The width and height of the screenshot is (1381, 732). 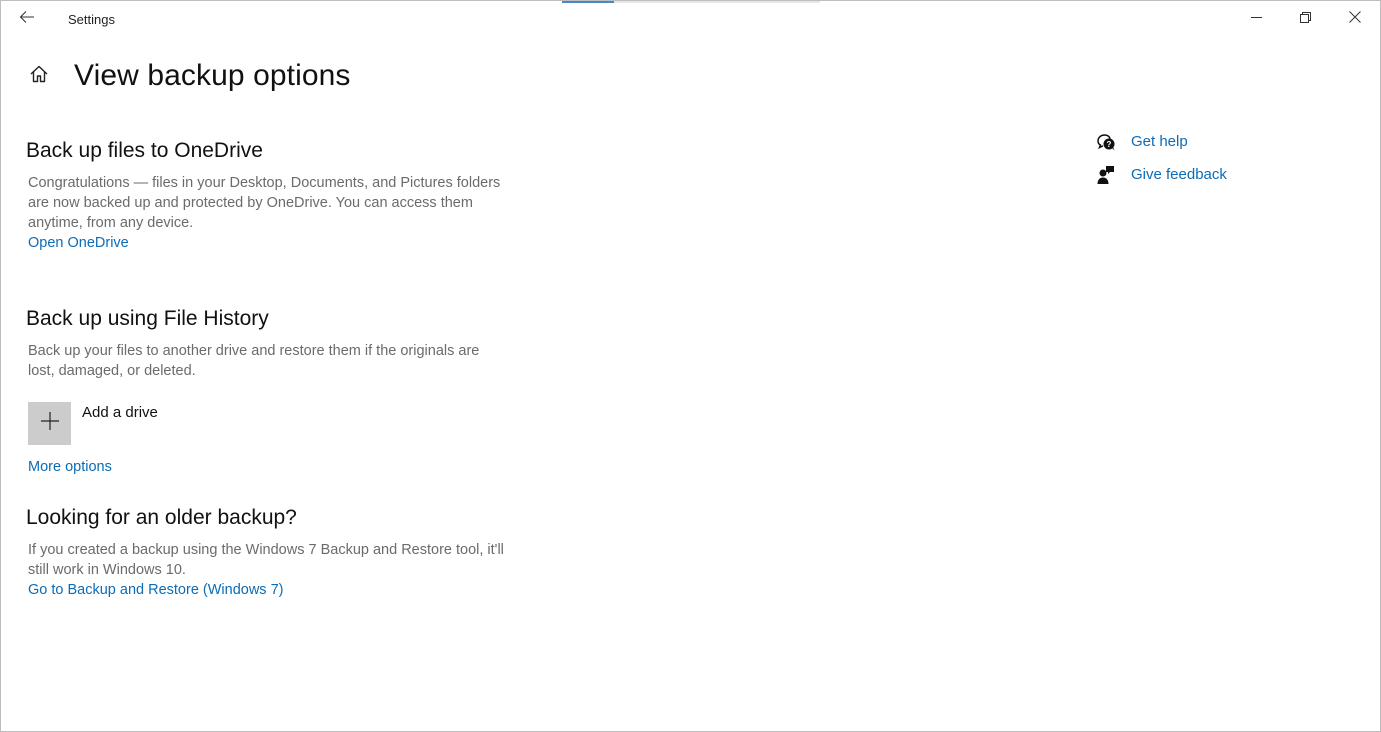 I want to click on back-button, so click(x=27, y=19).